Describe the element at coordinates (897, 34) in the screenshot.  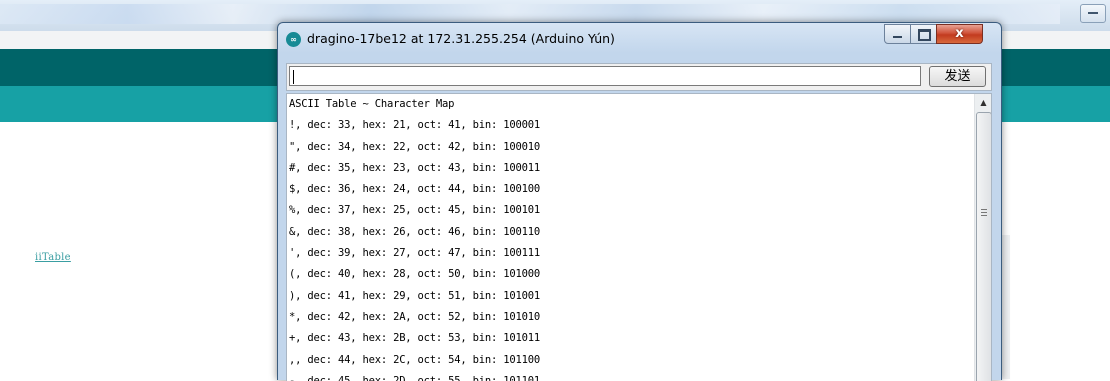
I see `minimize-button` at that location.